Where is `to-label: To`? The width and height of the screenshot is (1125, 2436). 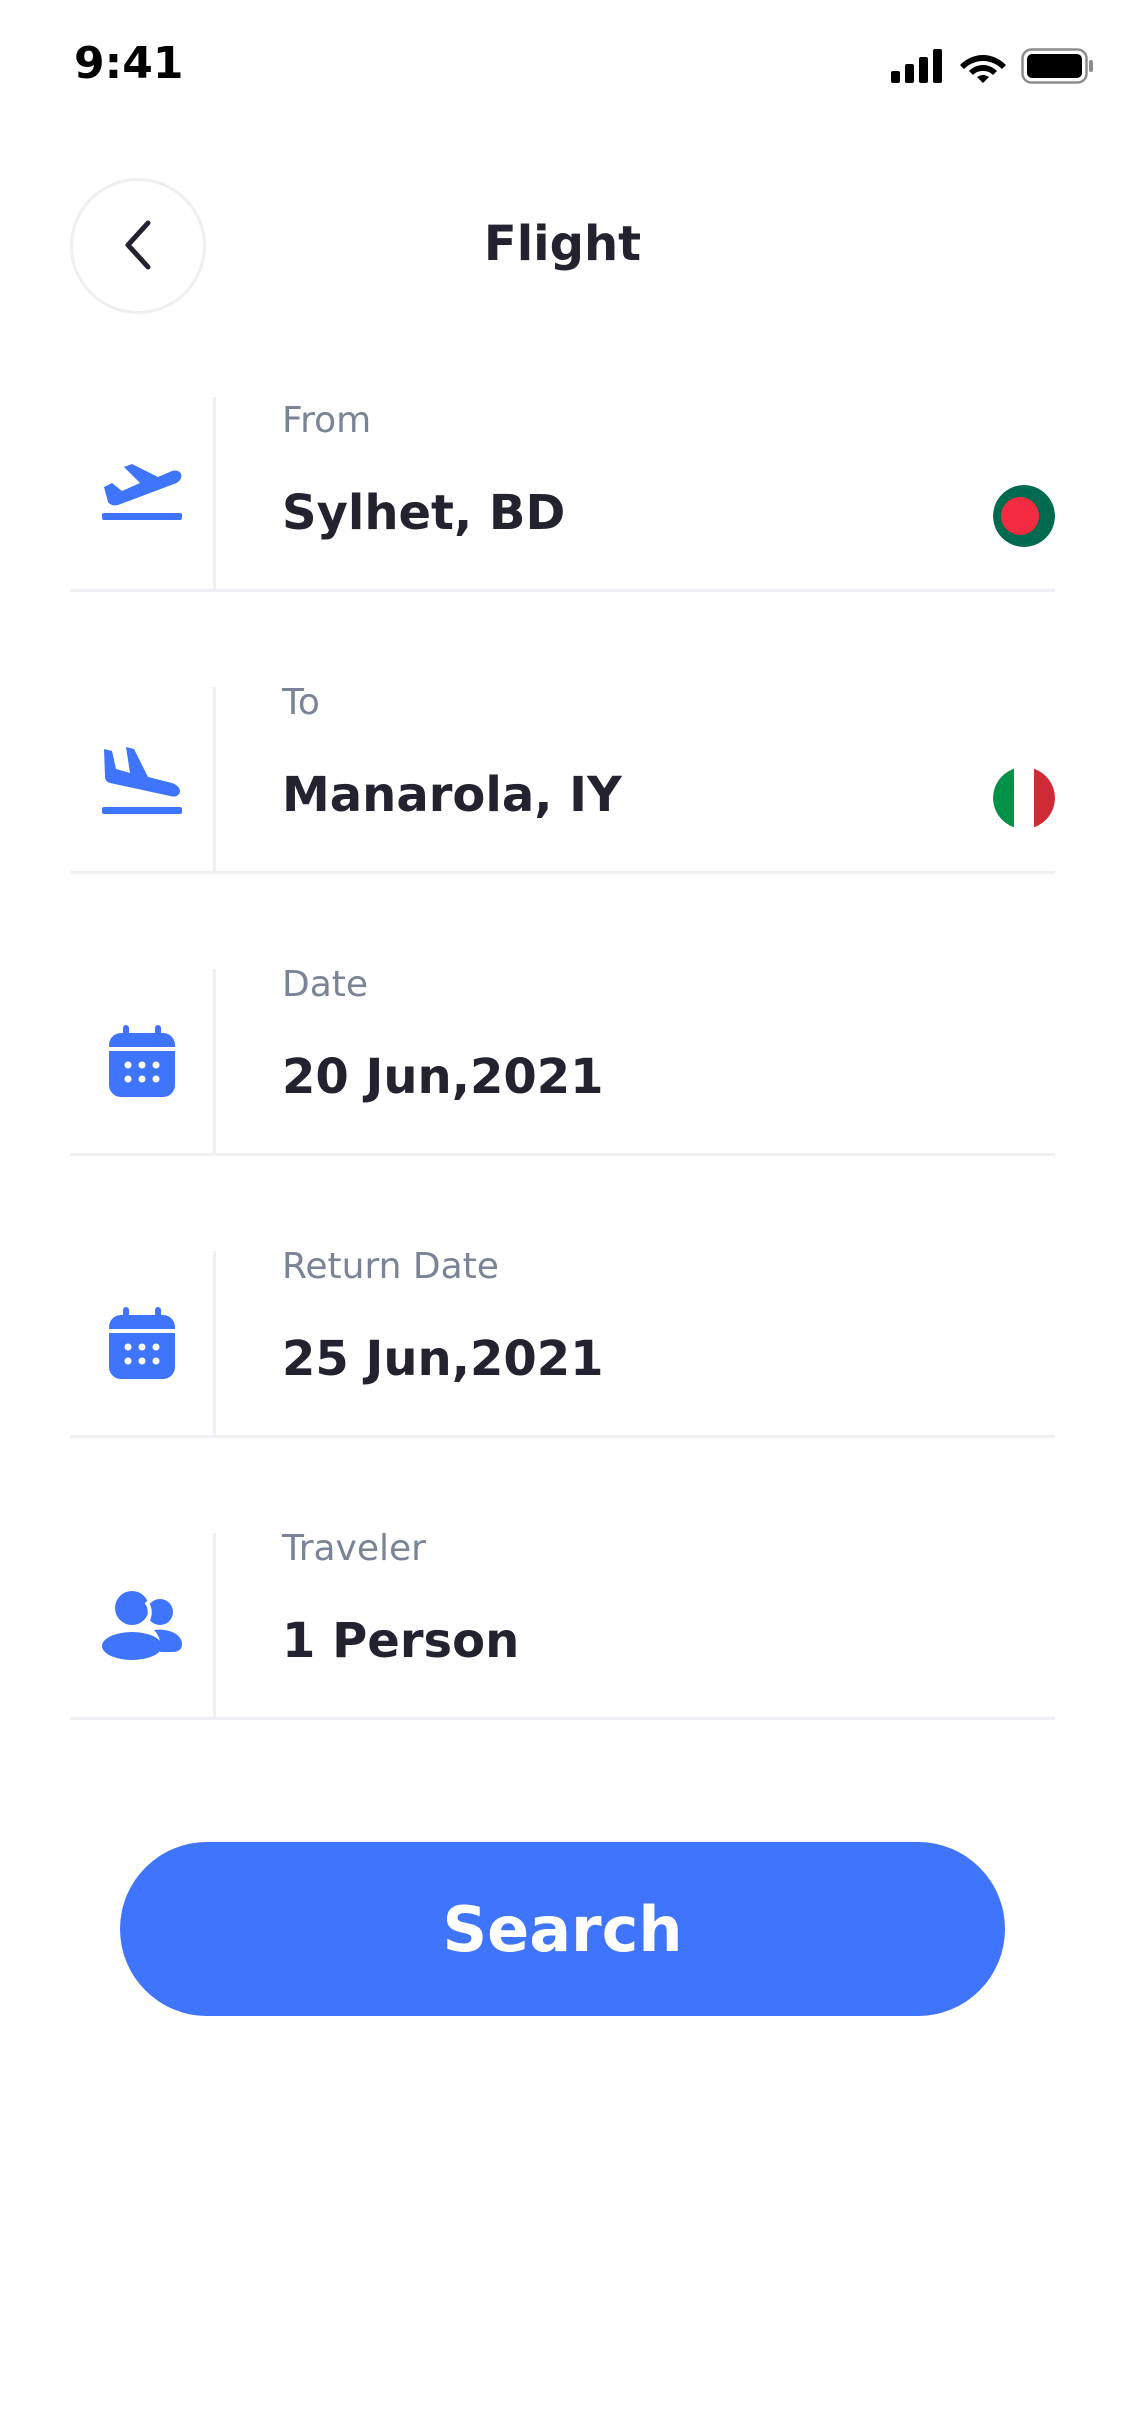
to-label: To is located at coordinates (301, 702).